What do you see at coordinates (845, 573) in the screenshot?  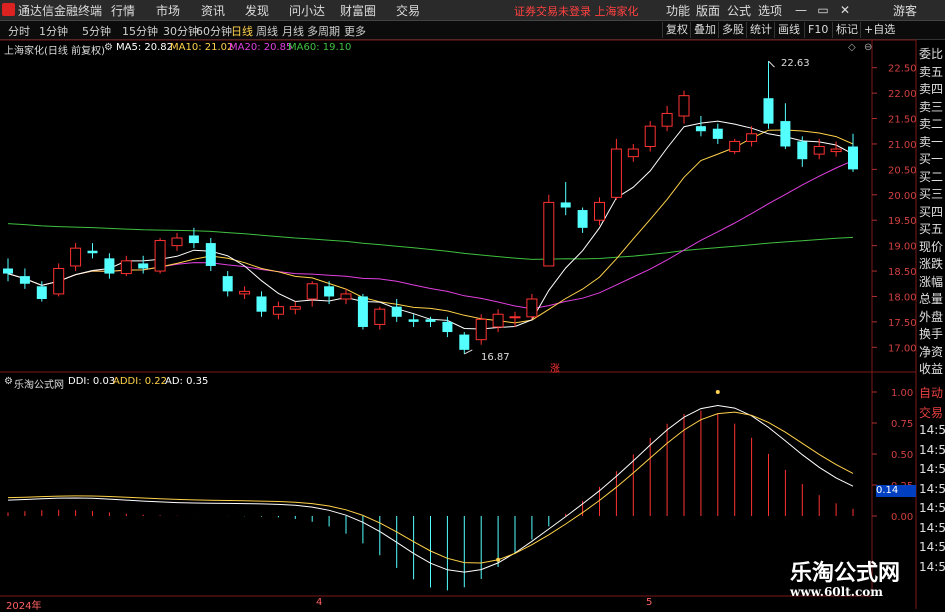 I see `watermark-title: 乐淘公式网` at bounding box center [845, 573].